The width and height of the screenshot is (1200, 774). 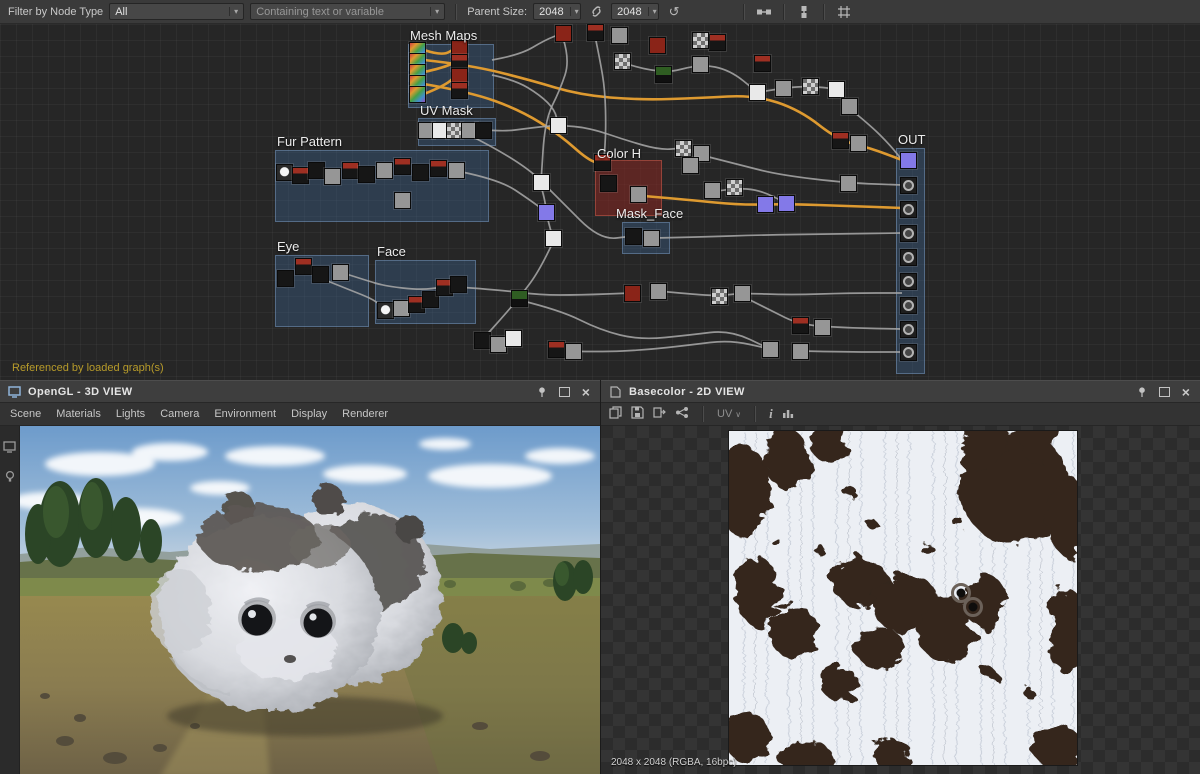 What do you see at coordinates (300, 391) in the screenshot?
I see `panel-3d-titlebar: OpenGL - 3D VIEW ×` at bounding box center [300, 391].